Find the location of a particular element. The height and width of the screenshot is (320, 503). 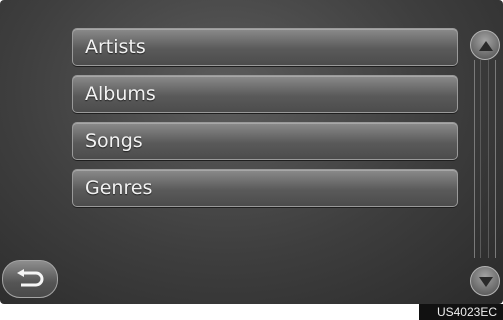

triangle-up-icon is located at coordinates (486, 46).